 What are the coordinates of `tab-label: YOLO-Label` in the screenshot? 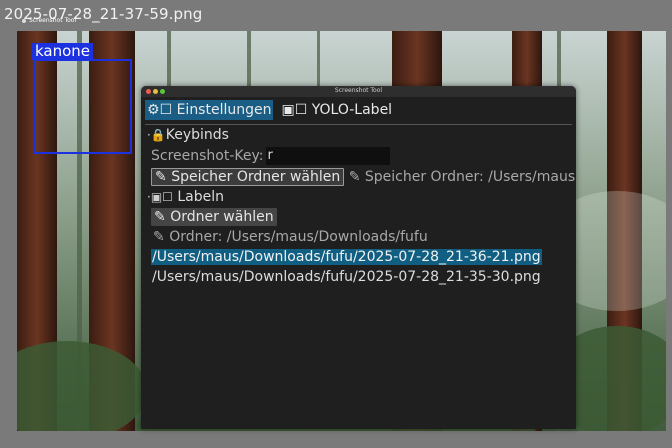 It's located at (352, 110).